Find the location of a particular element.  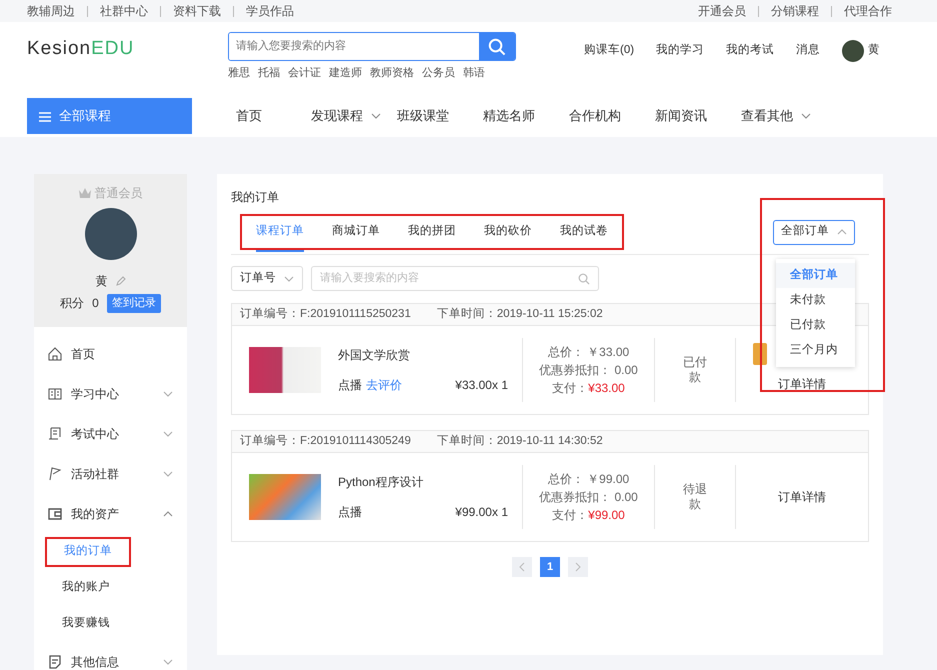

hot-tag-link: 雅思 is located at coordinates (239, 73).